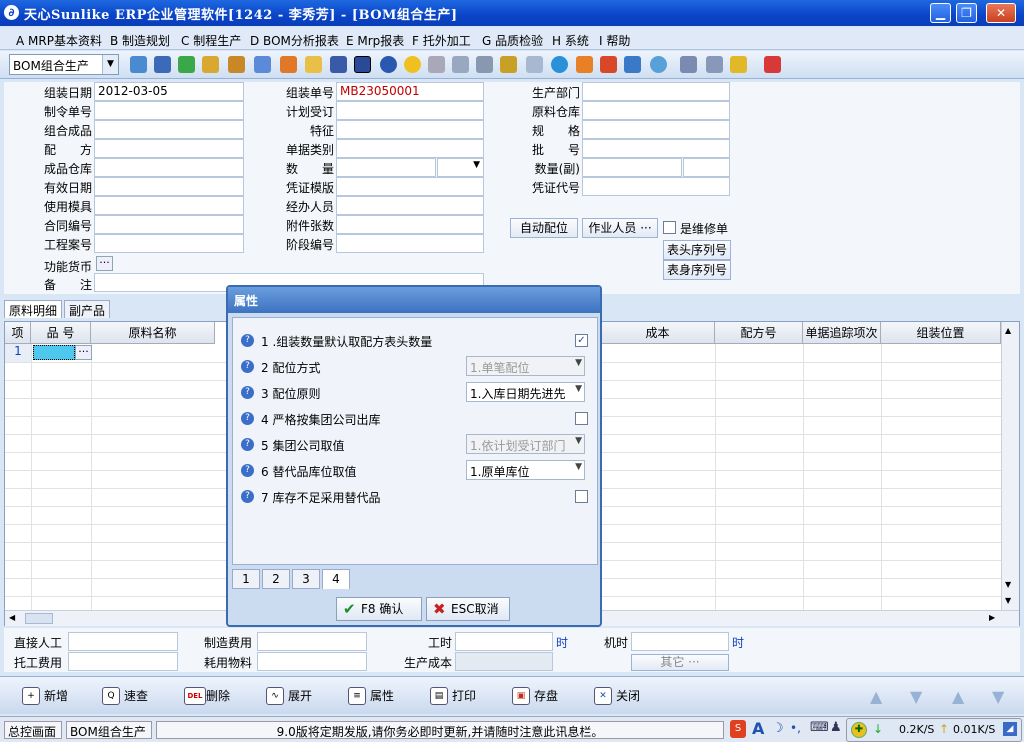 This screenshot has height=742, width=1024. Describe the element at coordinates (169, 129) in the screenshot. I see `product-field` at that location.